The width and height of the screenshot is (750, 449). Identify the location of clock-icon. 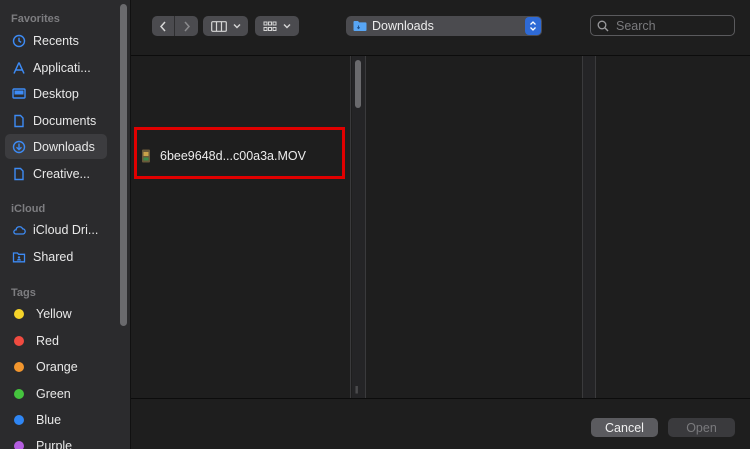
(19, 41).